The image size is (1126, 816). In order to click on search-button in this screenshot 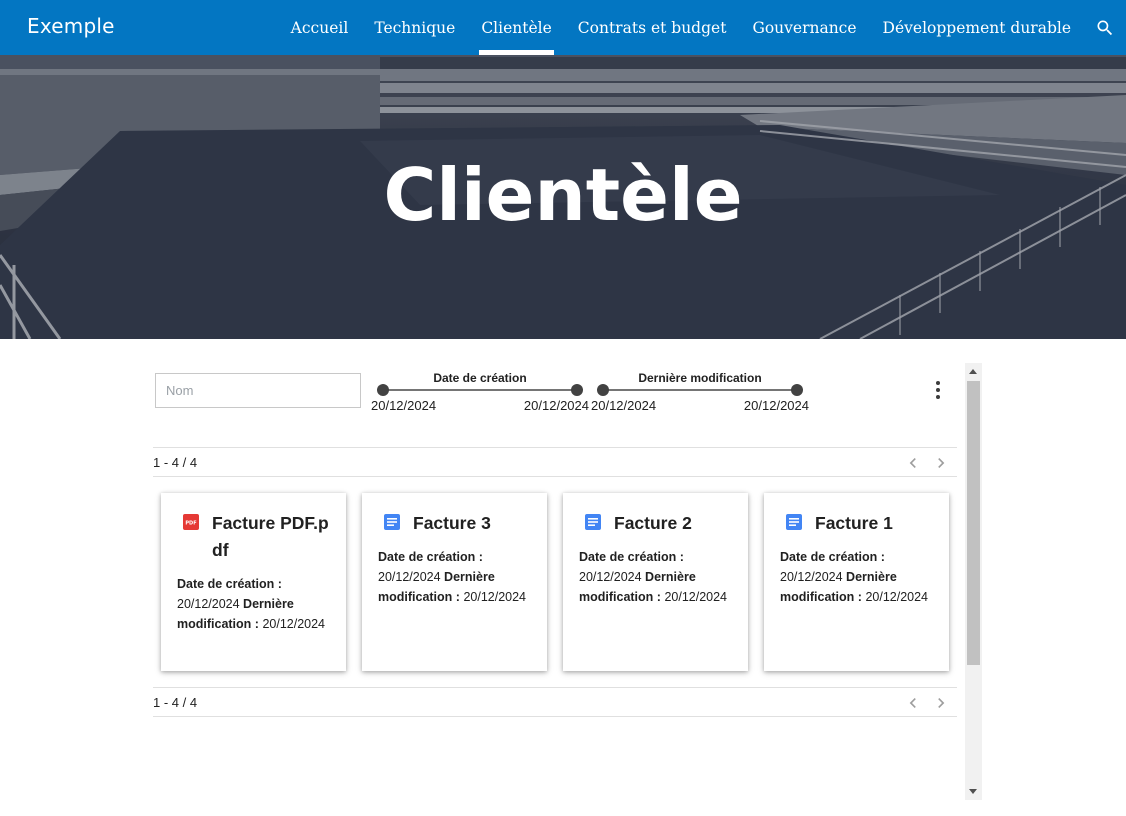, I will do `click(1105, 27)`.